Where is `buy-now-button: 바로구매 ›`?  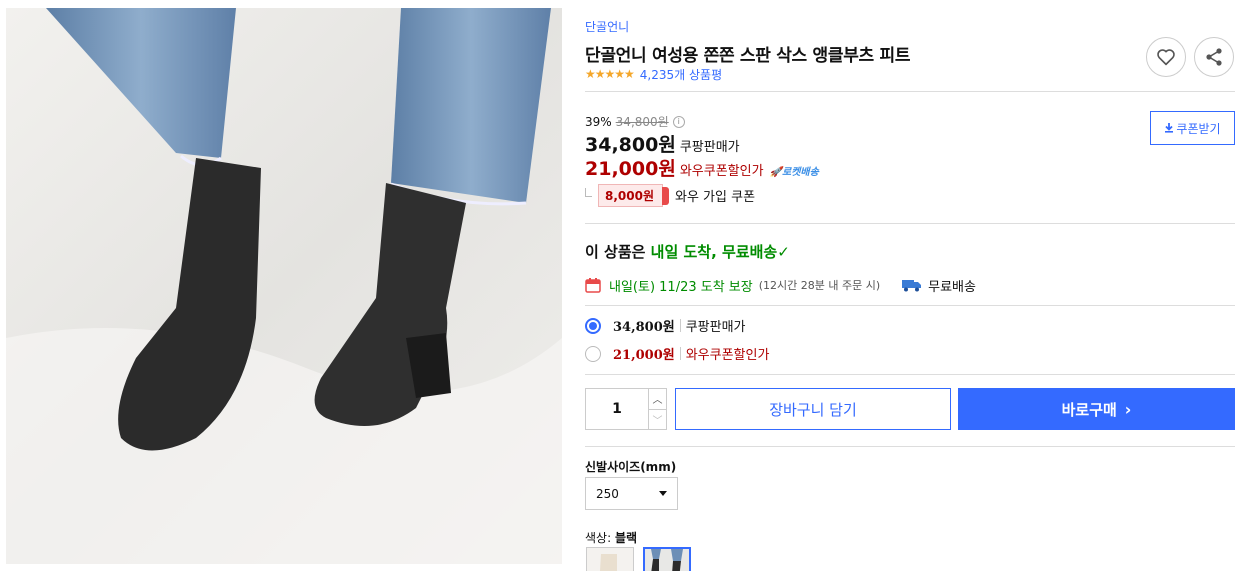 buy-now-button: 바로구매 › is located at coordinates (1096, 409).